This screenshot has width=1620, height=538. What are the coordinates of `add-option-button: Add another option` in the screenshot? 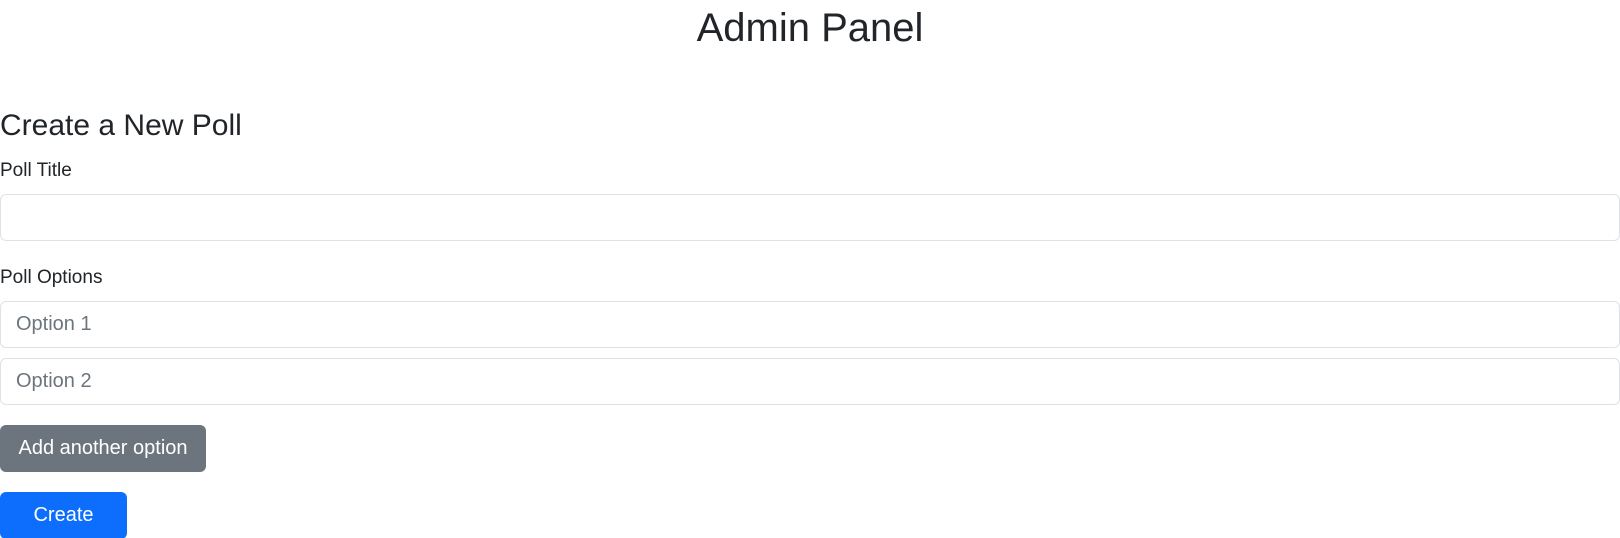 It's located at (103, 448).